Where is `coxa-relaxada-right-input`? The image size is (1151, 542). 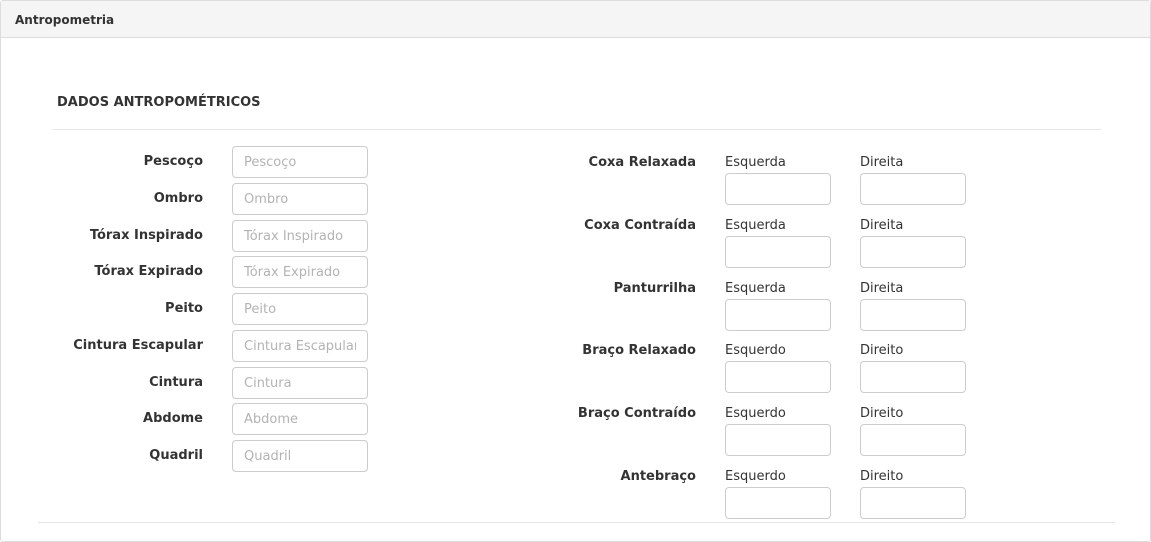
coxa-relaxada-right-input is located at coordinates (913, 189).